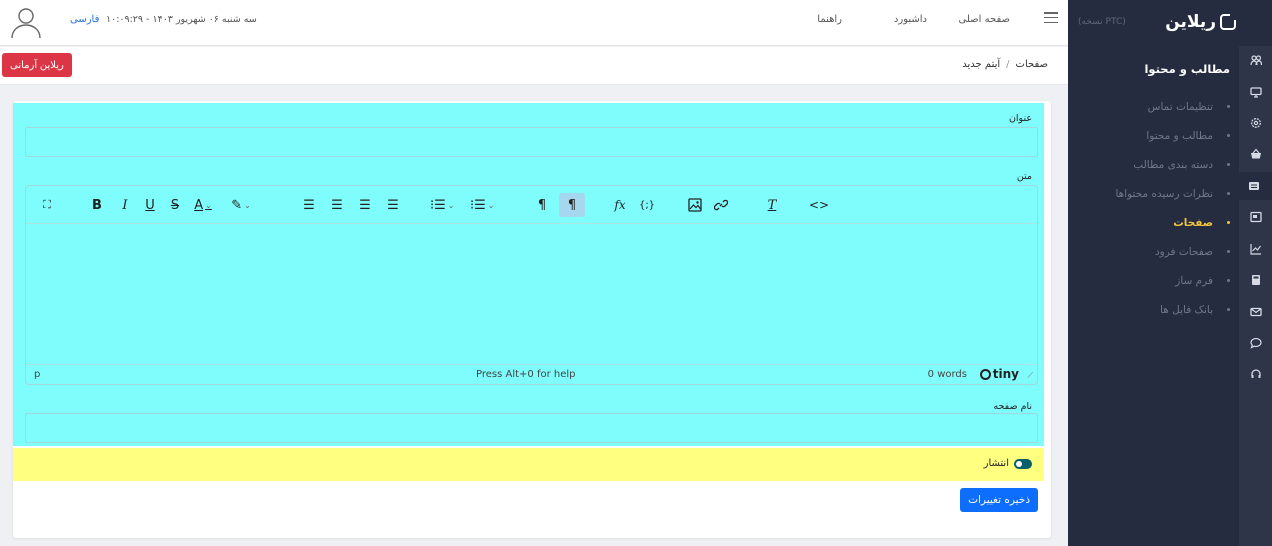  I want to click on breadcrumb-bar: صفحات / آیتم جدید ریلاین آرمانی, so click(534, 66).